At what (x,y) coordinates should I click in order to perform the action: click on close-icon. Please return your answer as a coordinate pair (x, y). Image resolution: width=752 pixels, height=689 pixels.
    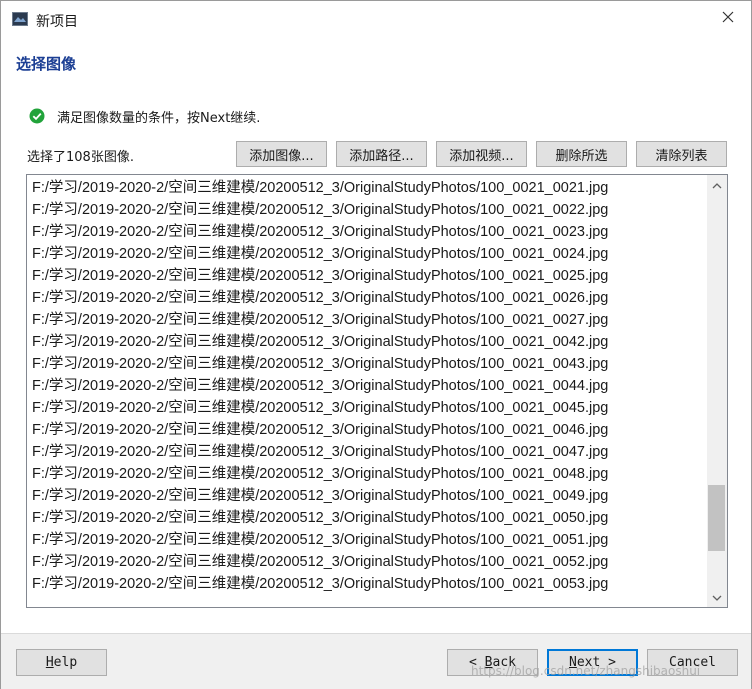
    Looking at the image, I should click on (728, 19).